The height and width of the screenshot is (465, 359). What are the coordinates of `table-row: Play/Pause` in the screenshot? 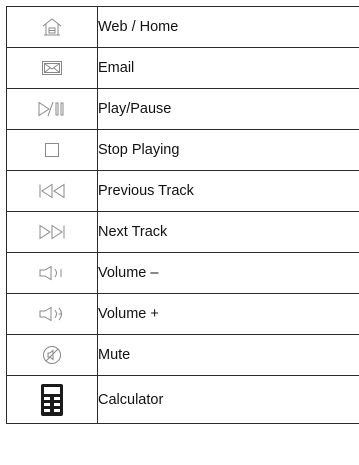 It's located at (182, 109).